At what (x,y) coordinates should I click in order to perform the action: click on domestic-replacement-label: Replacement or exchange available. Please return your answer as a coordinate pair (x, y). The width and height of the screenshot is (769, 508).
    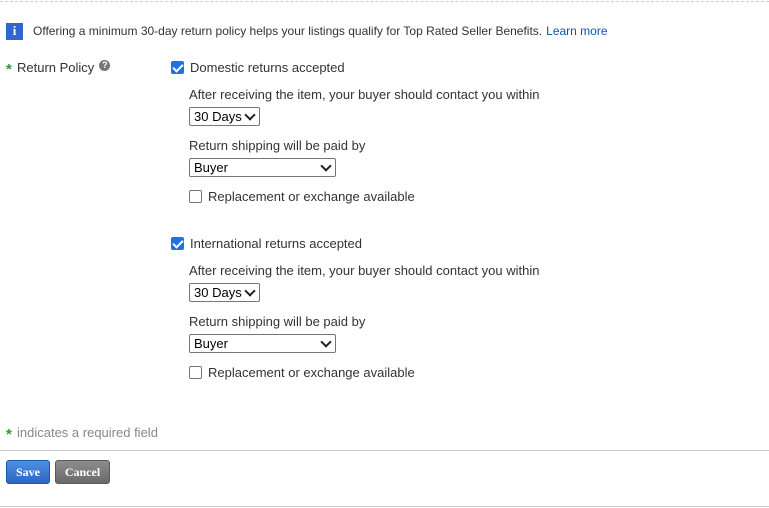
    Looking at the image, I should click on (311, 196).